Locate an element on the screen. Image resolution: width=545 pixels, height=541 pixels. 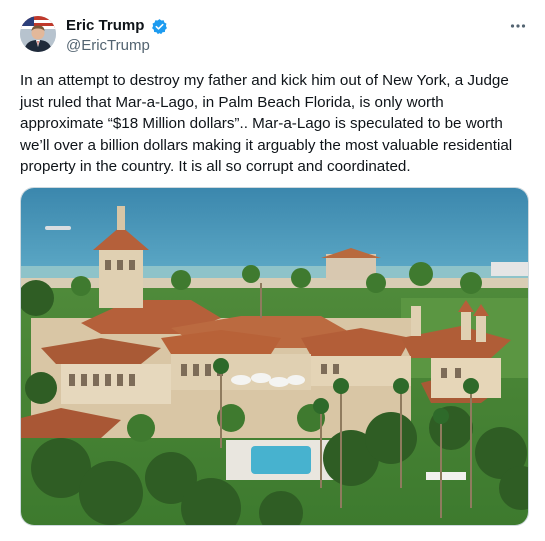
user-handle: @EricTrump is located at coordinates (117, 46).